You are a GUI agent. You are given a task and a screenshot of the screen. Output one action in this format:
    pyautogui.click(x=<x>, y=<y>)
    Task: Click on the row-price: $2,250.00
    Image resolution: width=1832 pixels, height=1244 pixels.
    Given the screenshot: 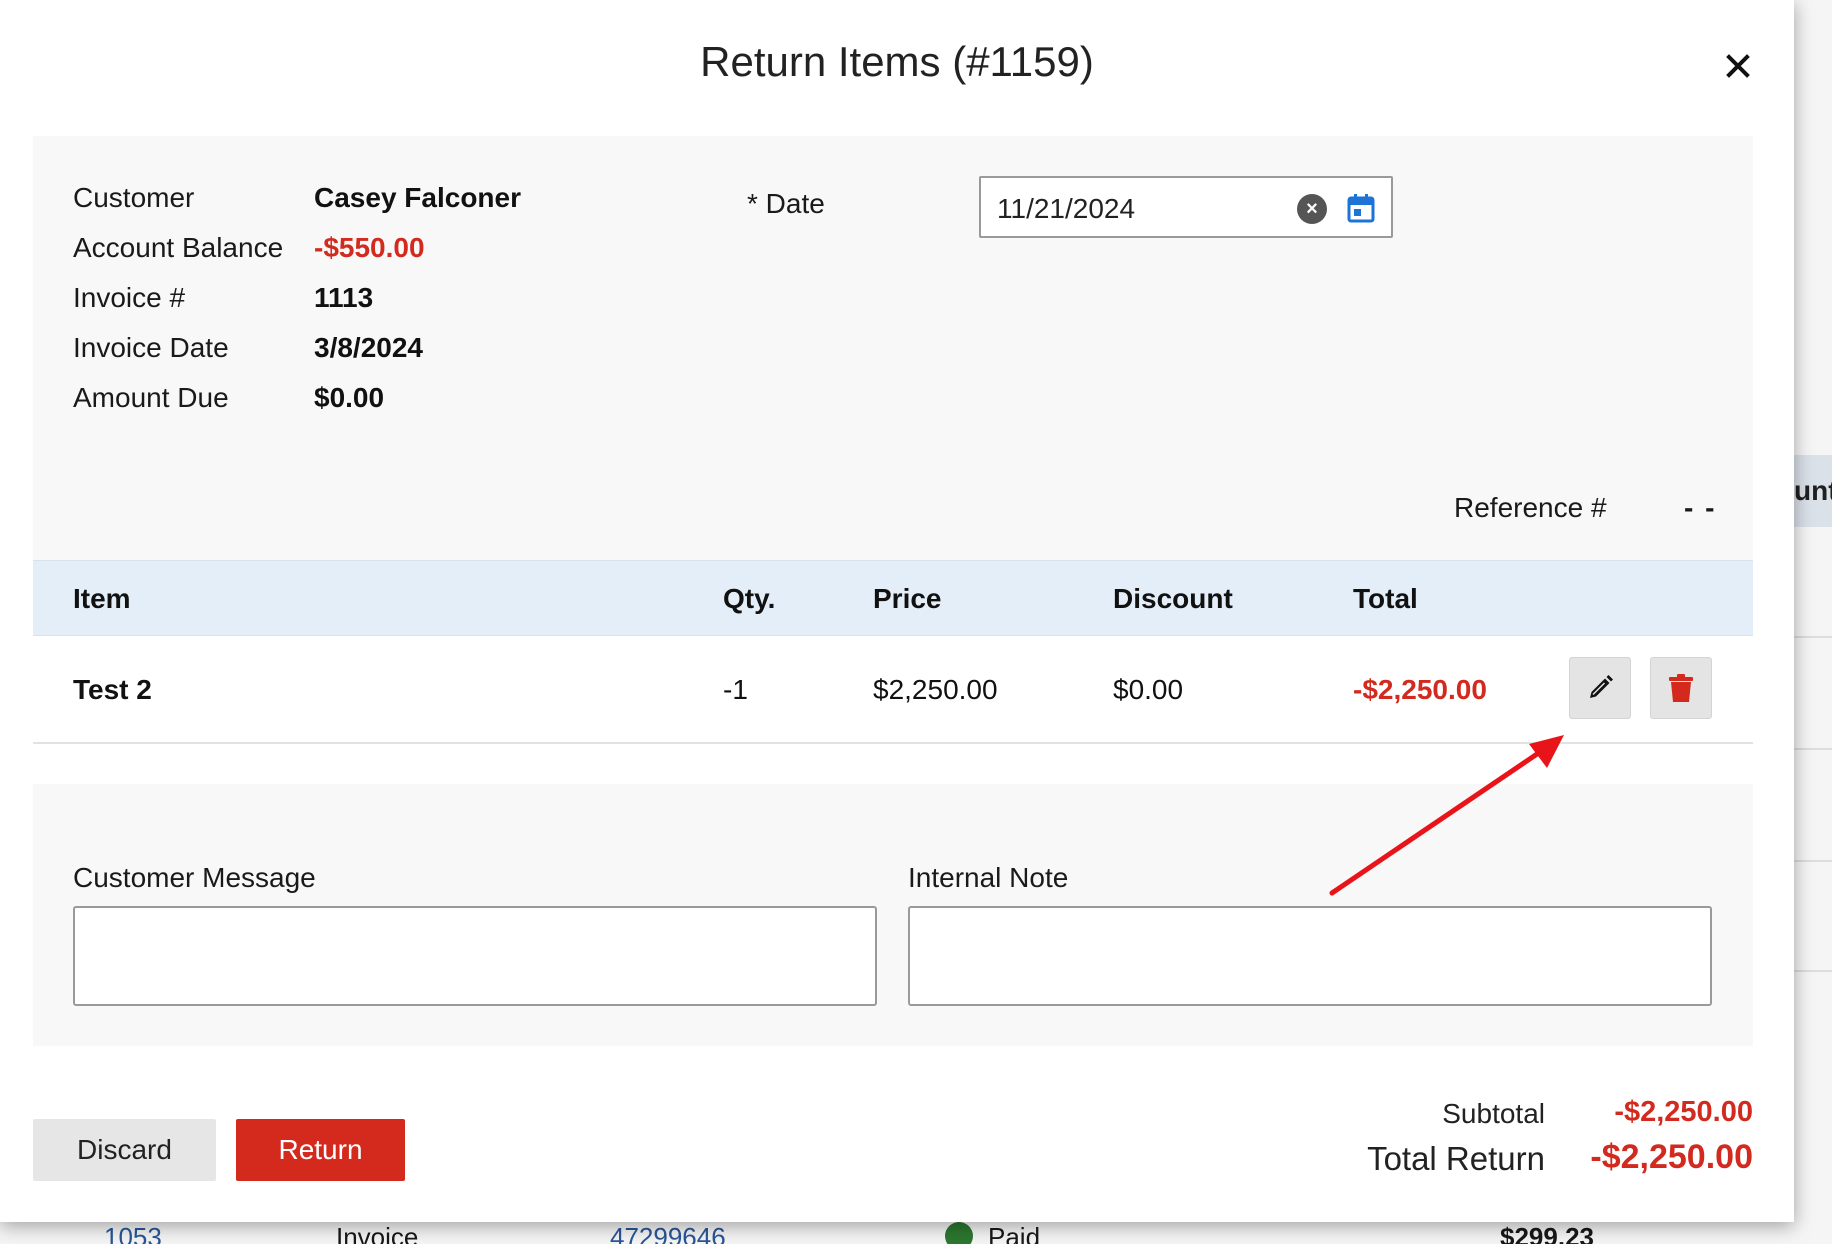 What is the action you would take?
    pyautogui.click(x=935, y=689)
    